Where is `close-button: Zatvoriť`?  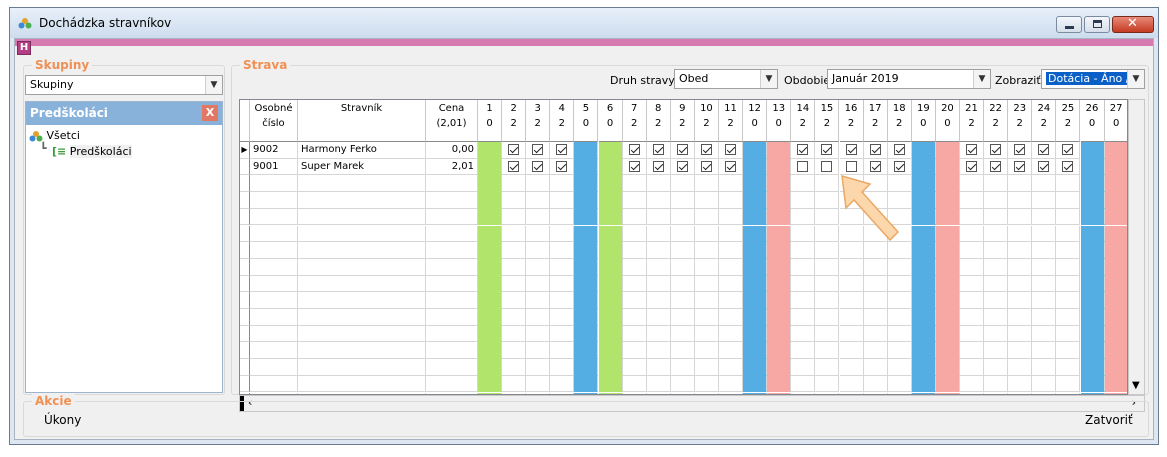 close-button: Zatvoriť is located at coordinates (1109, 420).